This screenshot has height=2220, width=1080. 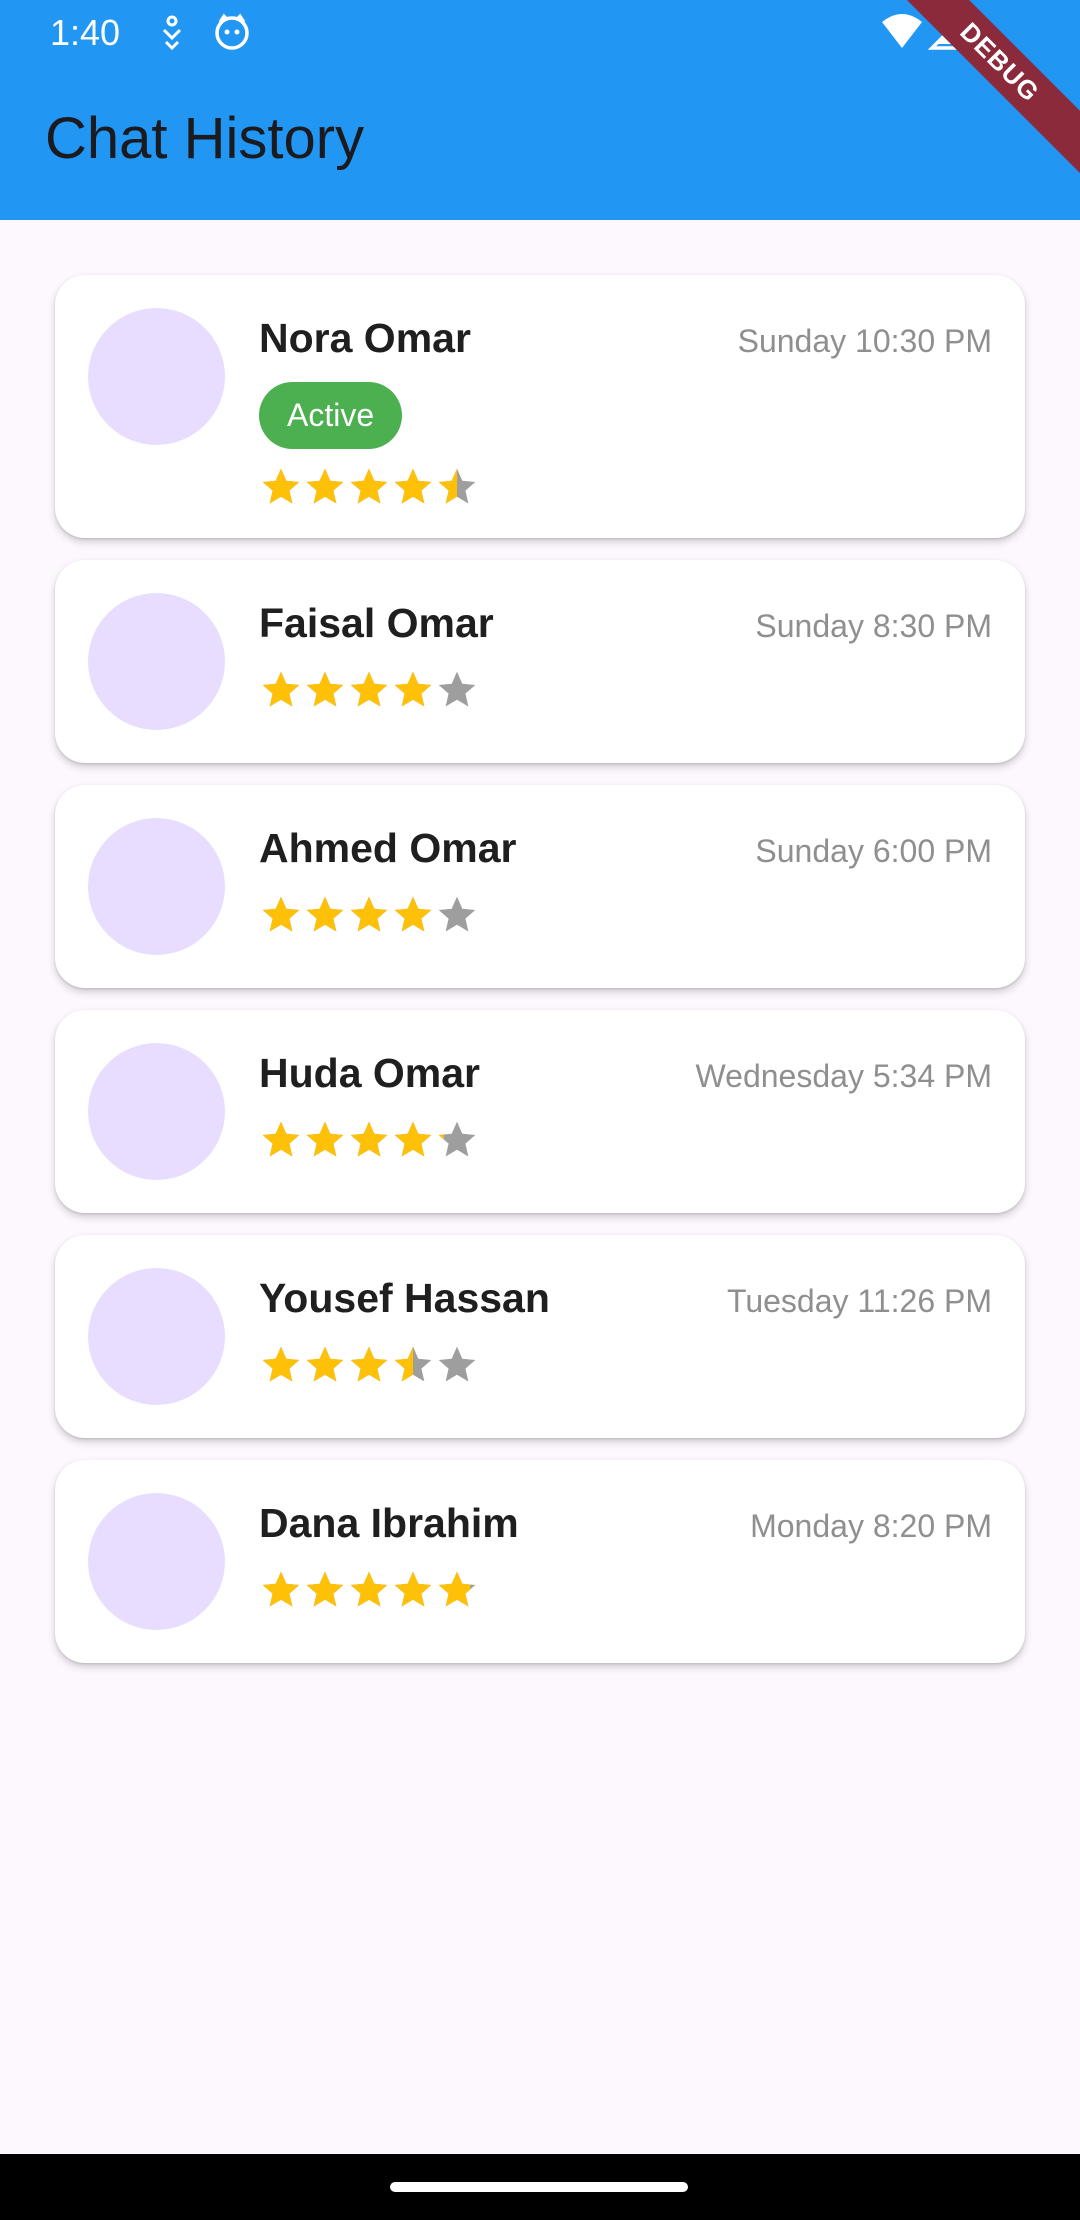 What do you see at coordinates (540, 886) in the screenshot?
I see `chat-card: Ahmed Omar Sunday 6:00 PM` at bounding box center [540, 886].